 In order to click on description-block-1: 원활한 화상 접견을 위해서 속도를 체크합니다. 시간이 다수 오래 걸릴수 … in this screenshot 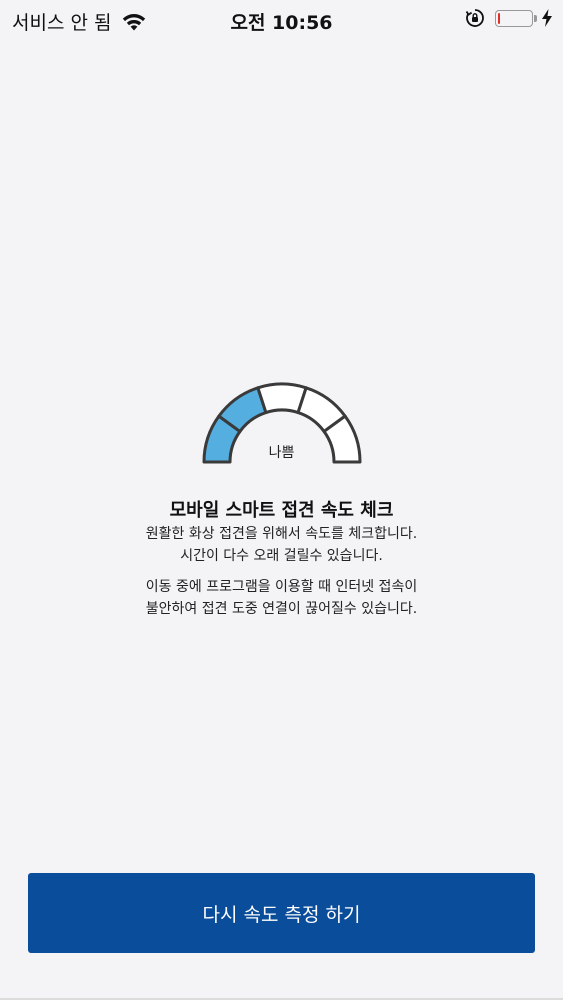, I will do `click(281, 545)`.